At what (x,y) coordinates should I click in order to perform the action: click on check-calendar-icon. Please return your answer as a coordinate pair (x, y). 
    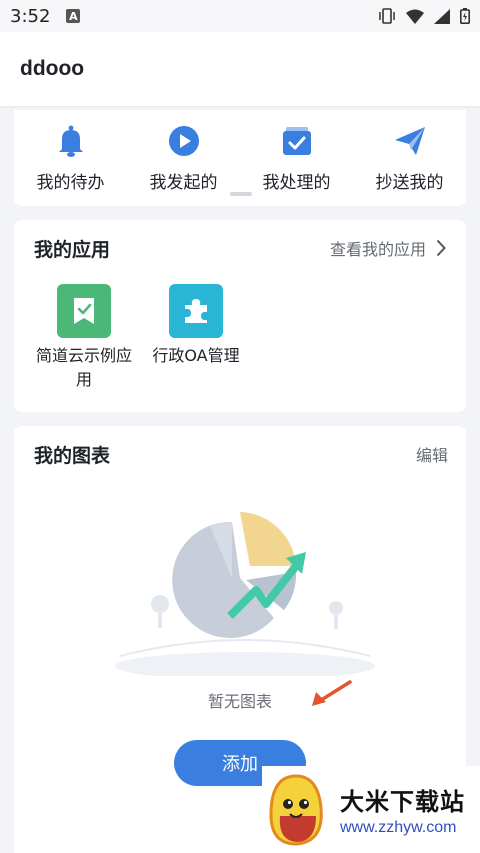
    Looking at the image, I should click on (297, 141).